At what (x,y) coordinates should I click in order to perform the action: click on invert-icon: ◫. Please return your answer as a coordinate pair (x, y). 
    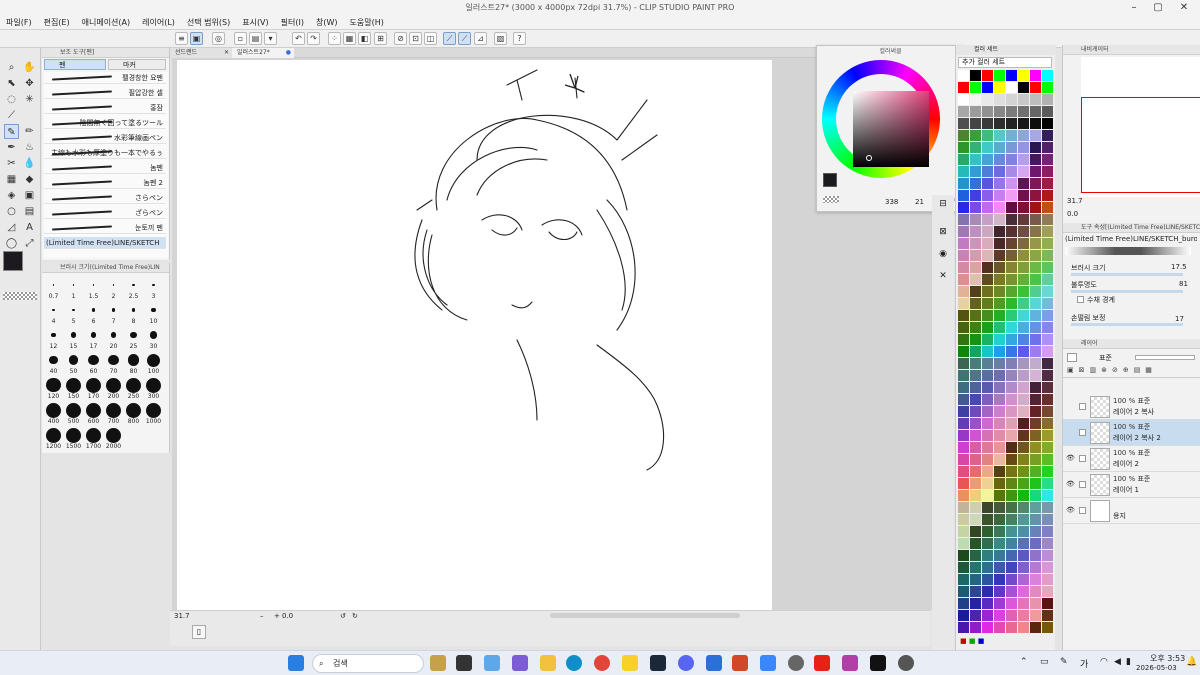
    Looking at the image, I should click on (430, 38).